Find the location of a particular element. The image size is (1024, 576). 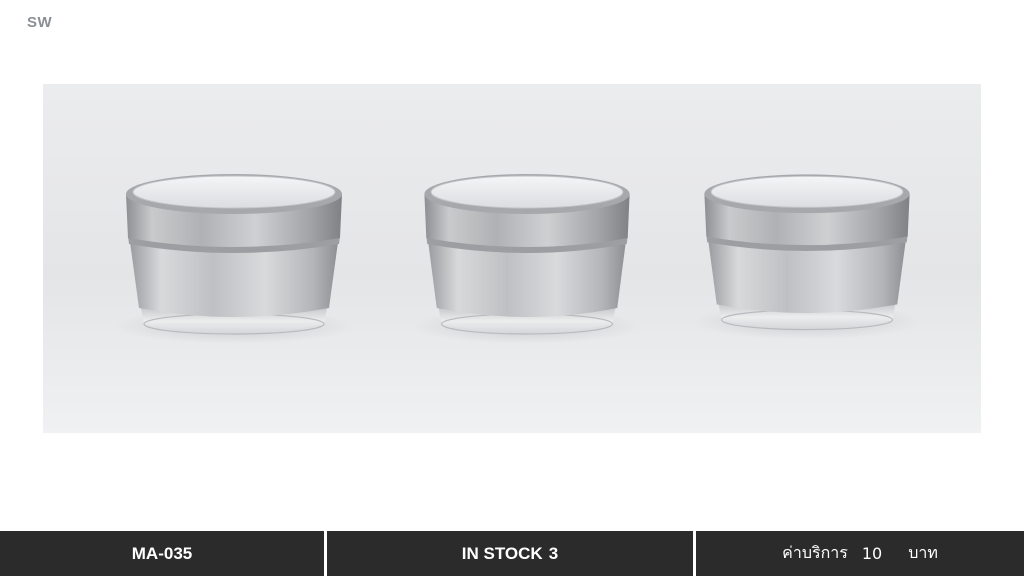

product-code: MA-035 is located at coordinates (162, 553).